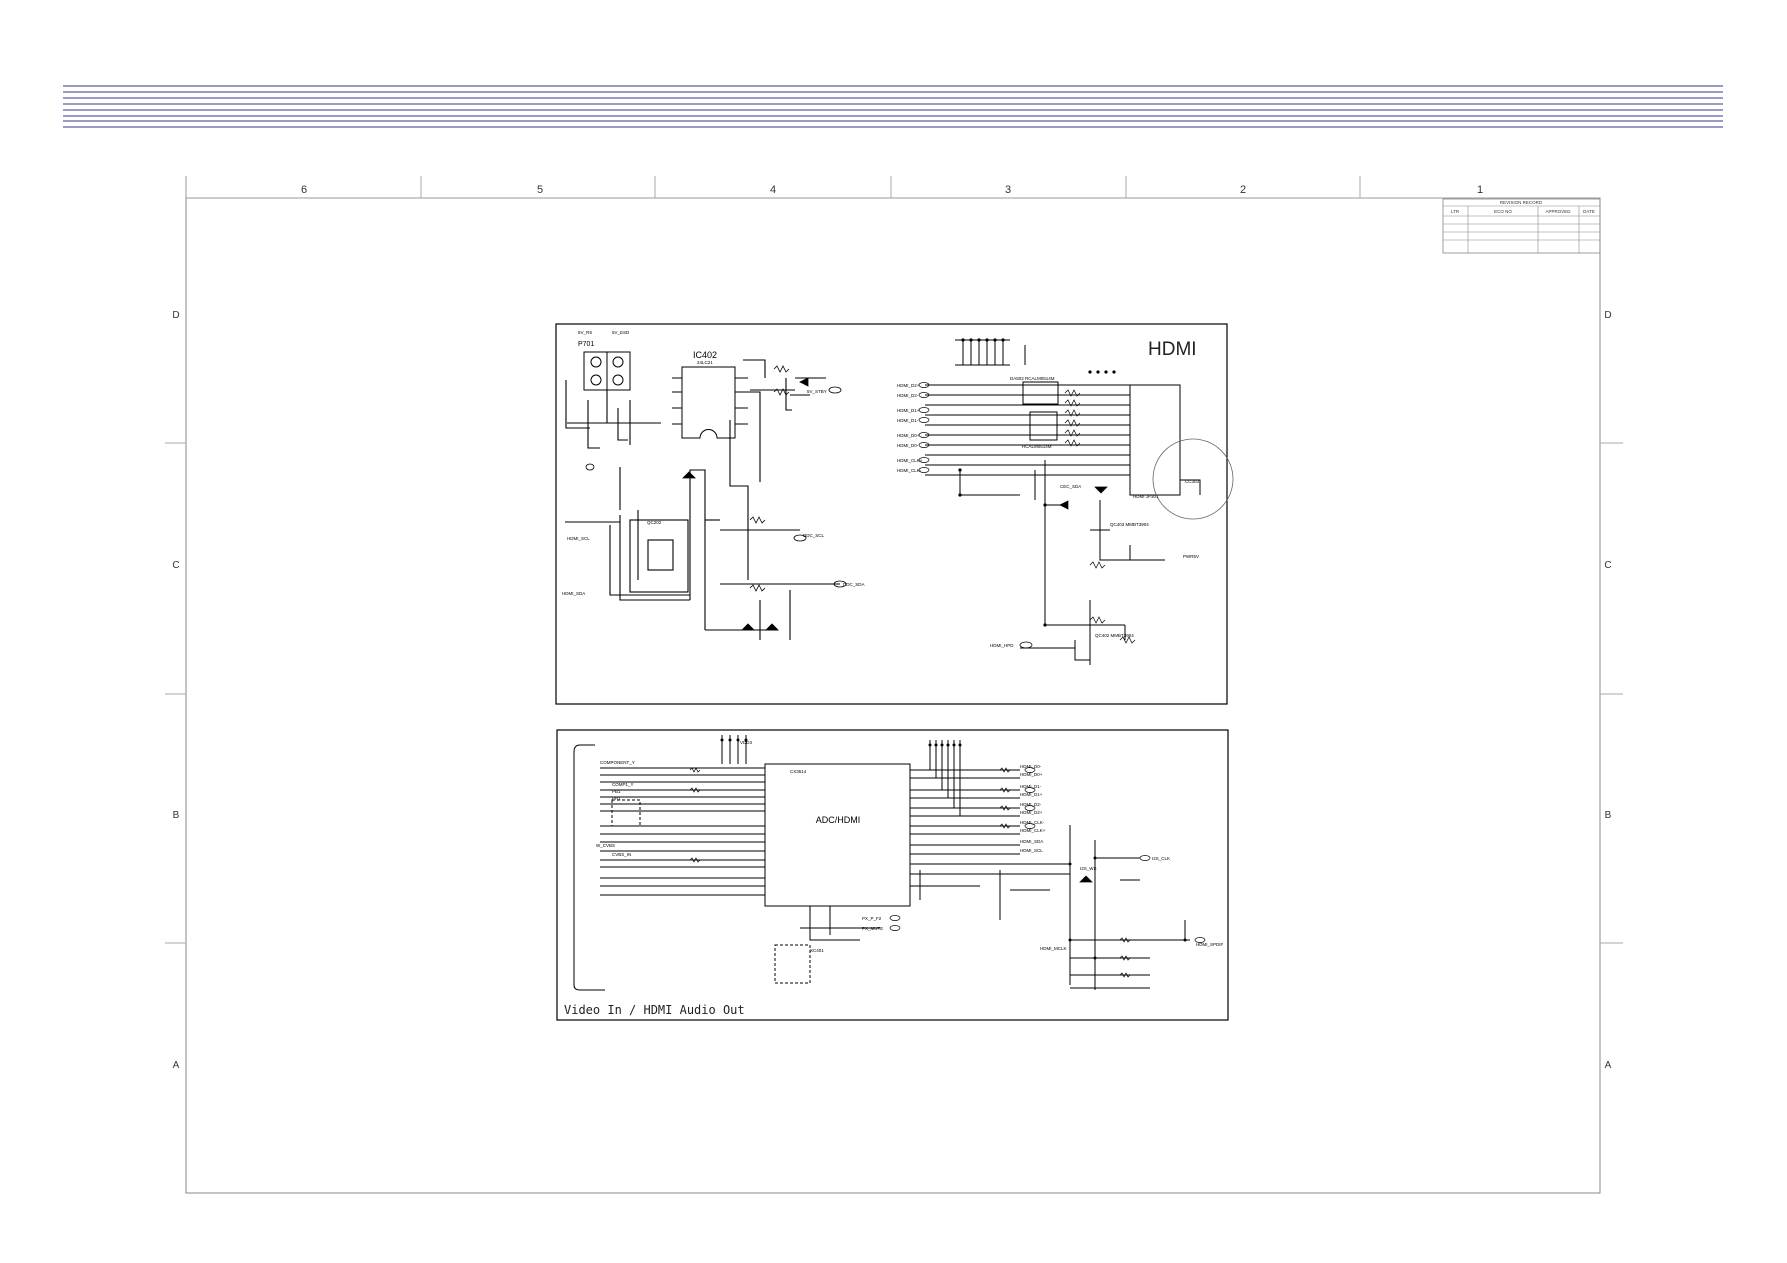 This screenshot has height=1263, width=1787. What do you see at coordinates (654, 1010) in the screenshot?
I see `video-panel-title: Video In / HDMI Audio Out` at bounding box center [654, 1010].